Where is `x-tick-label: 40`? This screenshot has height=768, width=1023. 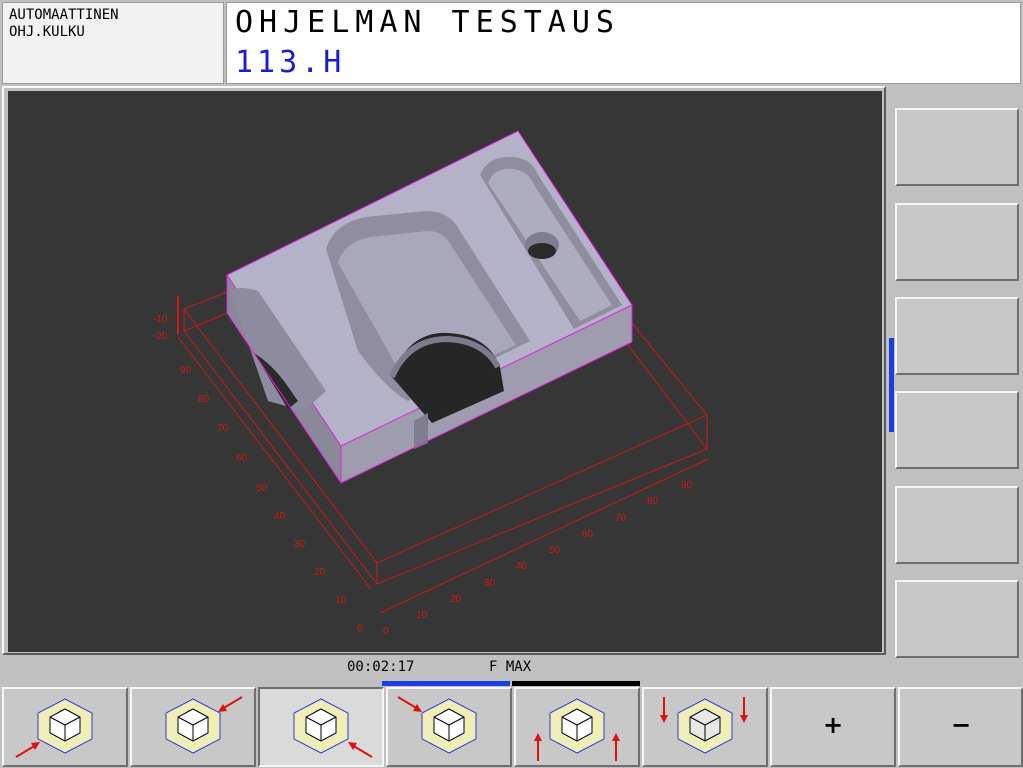
x-tick-label: 40 is located at coordinates (522, 566).